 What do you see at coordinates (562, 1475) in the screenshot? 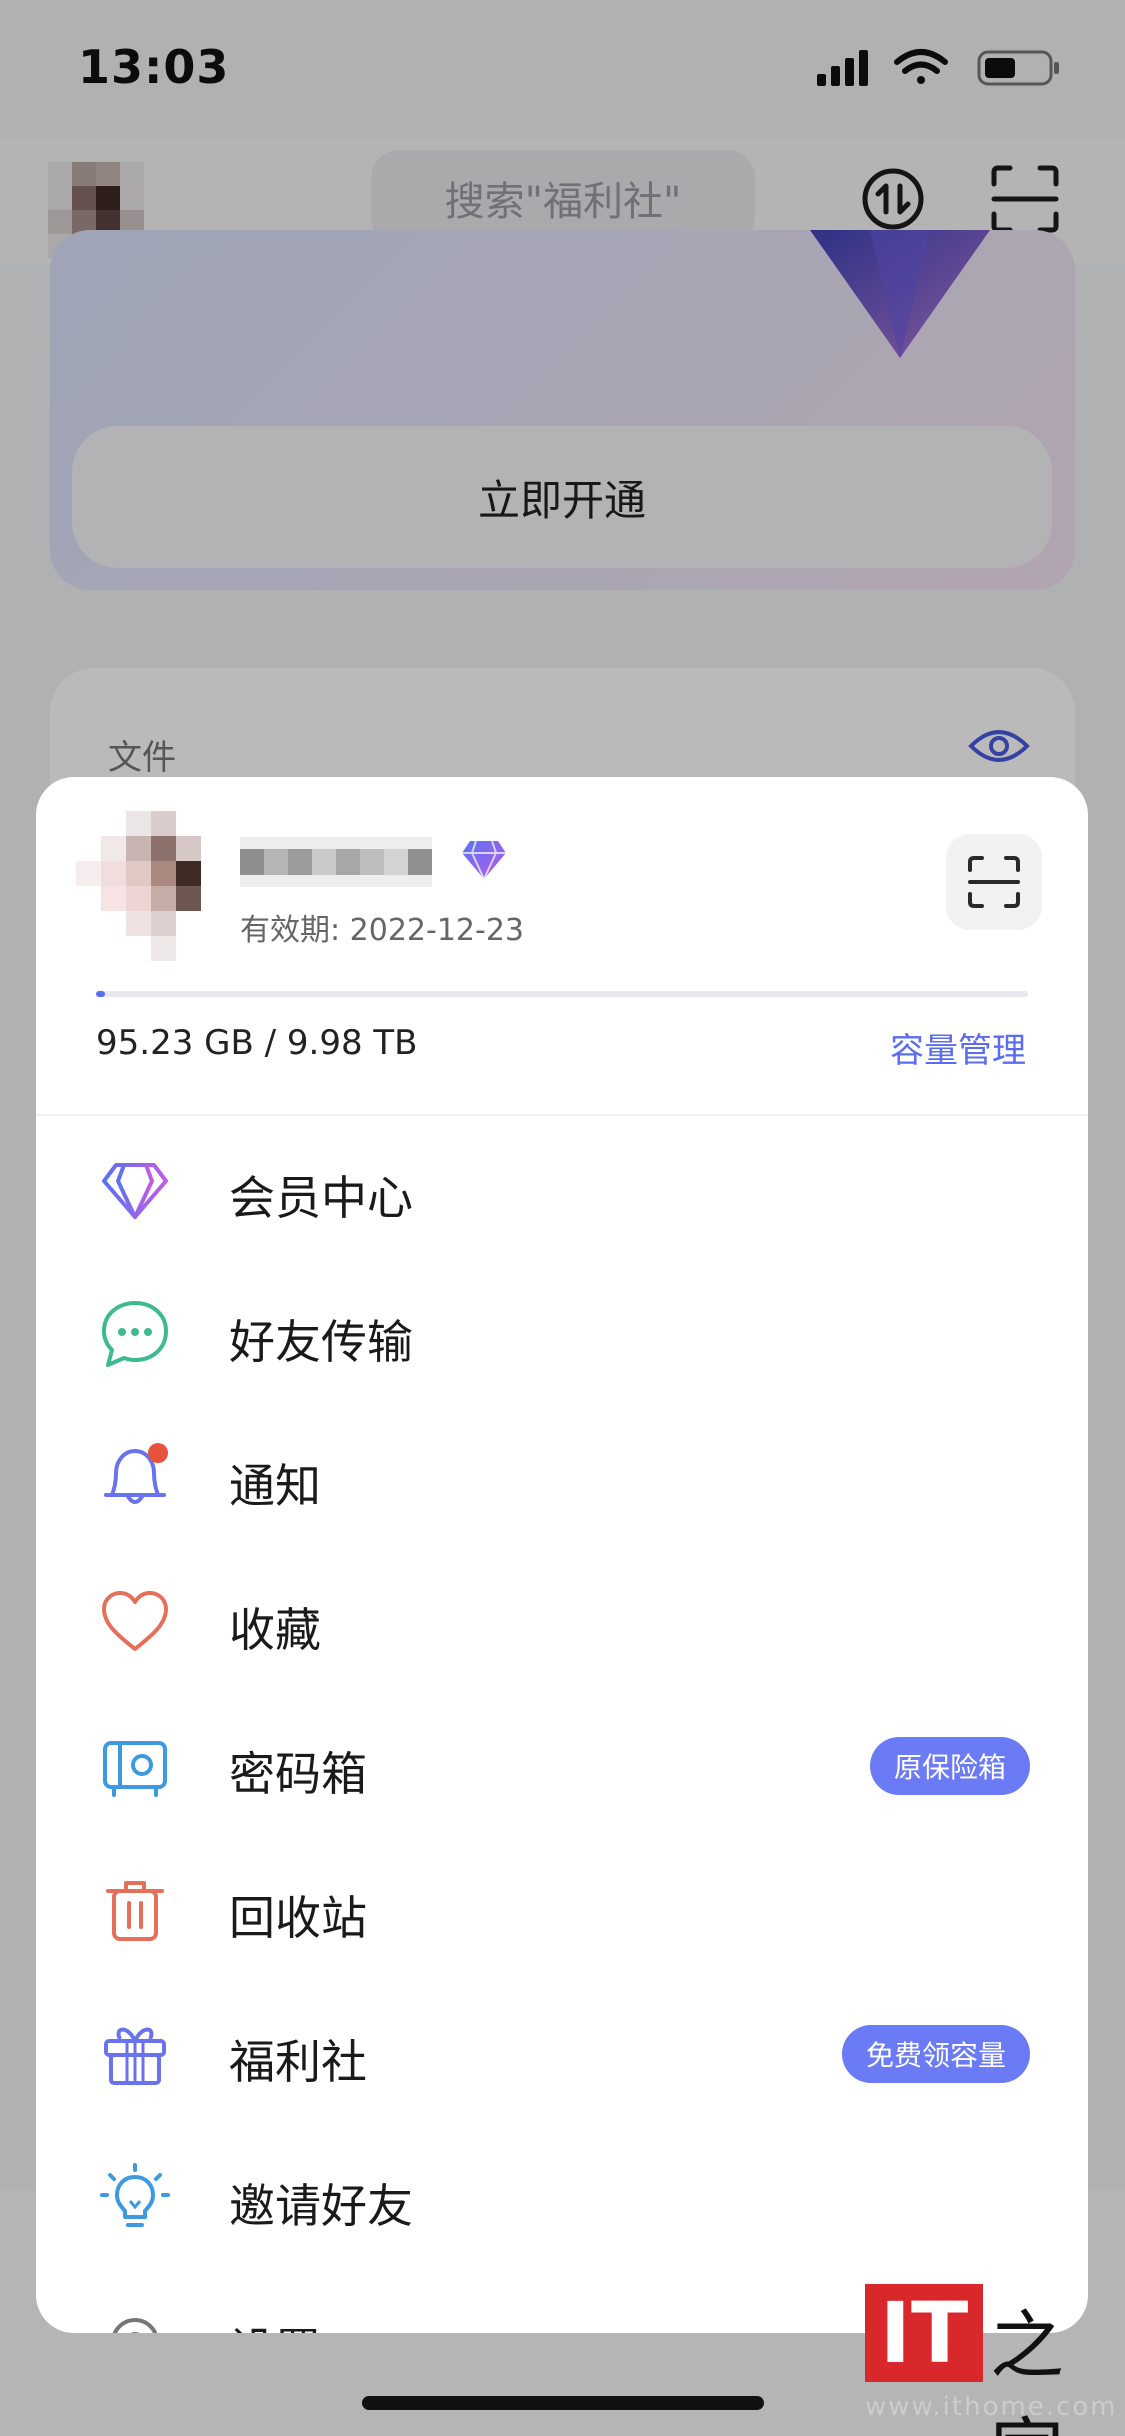
I see `menu-item-notifications: 通知` at bounding box center [562, 1475].